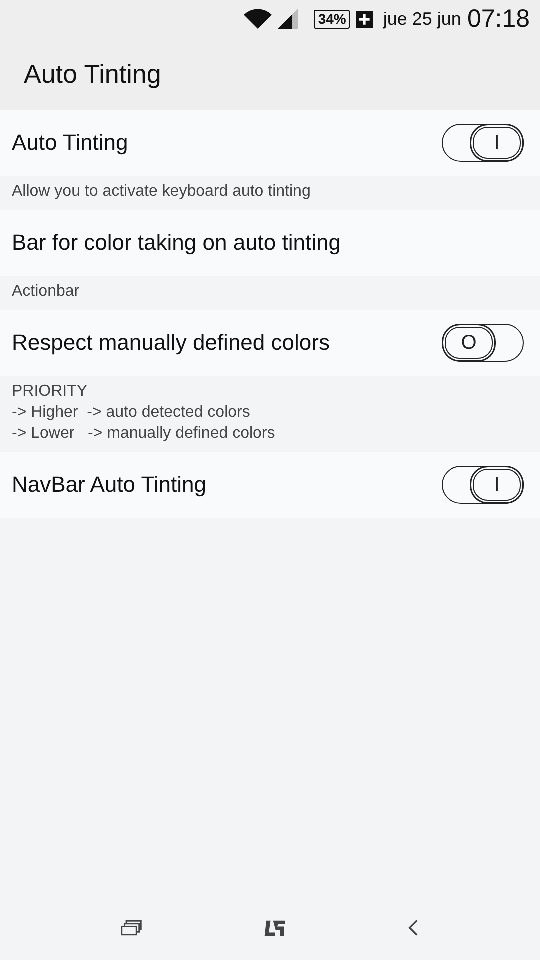 The image size is (540, 960). Describe the element at coordinates (162, 192) in the screenshot. I see `setting-description: Allow you to activate keyboard auto tinting` at that location.